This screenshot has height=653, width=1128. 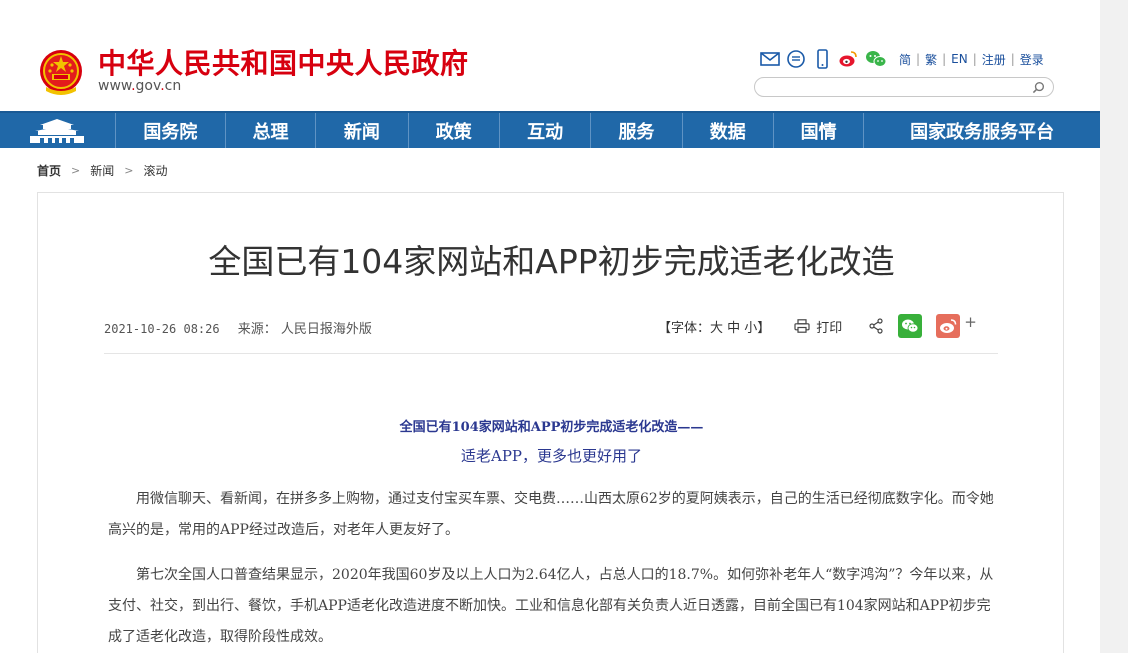 What do you see at coordinates (283, 62) in the screenshot?
I see `site-title: 中华人民共和国中央人民政府` at bounding box center [283, 62].